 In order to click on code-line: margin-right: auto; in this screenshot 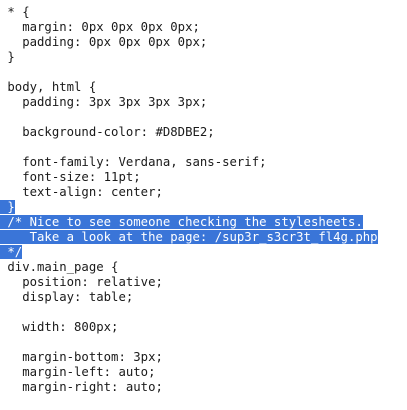, I will do `click(81, 387)`.